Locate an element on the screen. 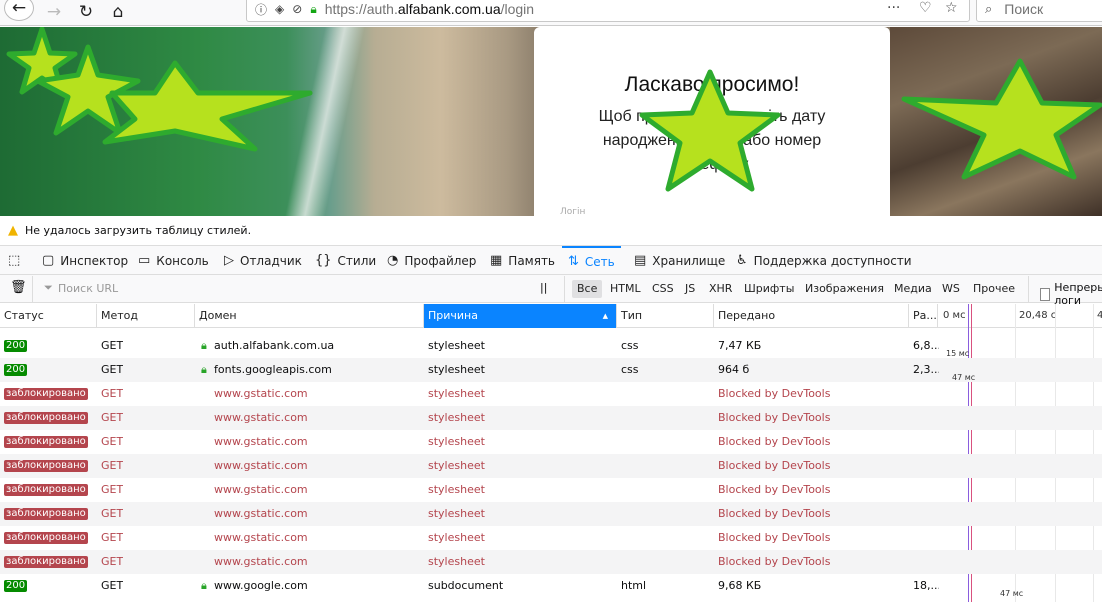 This screenshot has height=606, width=1102. home-button: ⌂ is located at coordinates (118, 12).